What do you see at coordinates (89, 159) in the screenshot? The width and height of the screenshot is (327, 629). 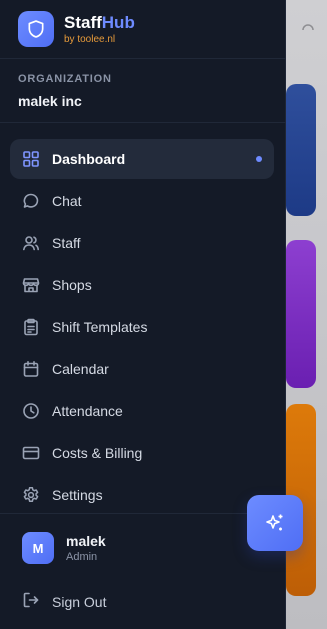 I see `nav-item-label: Dashboard` at bounding box center [89, 159].